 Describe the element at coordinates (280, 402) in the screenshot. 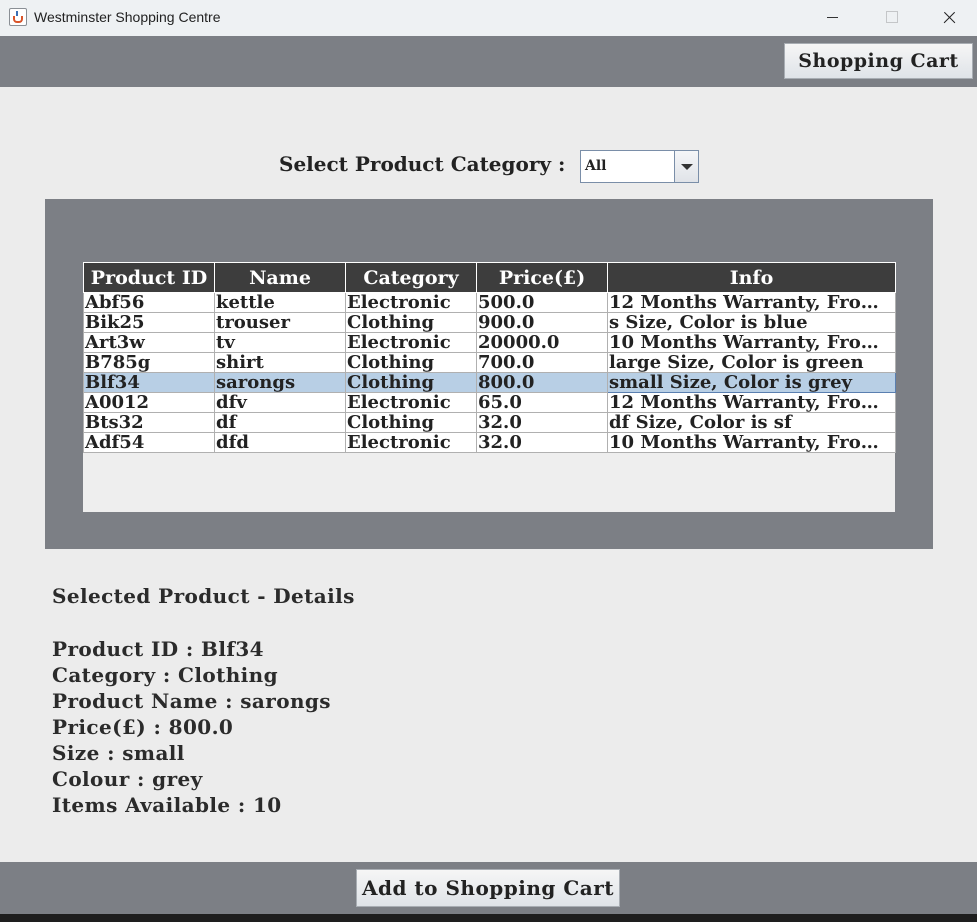

I see `cell-name: dfv` at that location.